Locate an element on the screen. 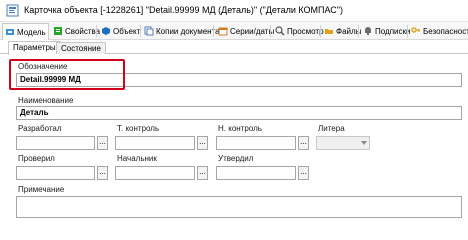  folder-icon is located at coordinates (329, 31).